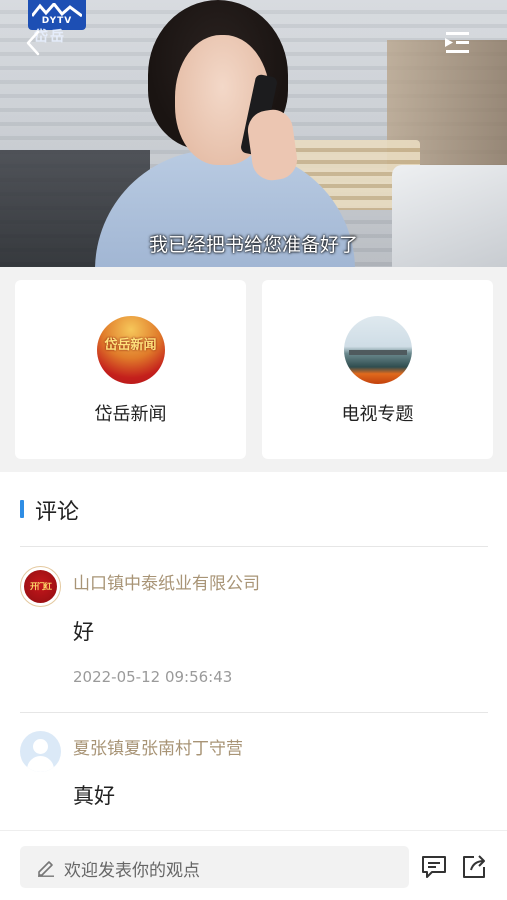 This screenshot has width=507, height=900. I want to click on avatar-badge-image: 开门红, so click(40, 586).